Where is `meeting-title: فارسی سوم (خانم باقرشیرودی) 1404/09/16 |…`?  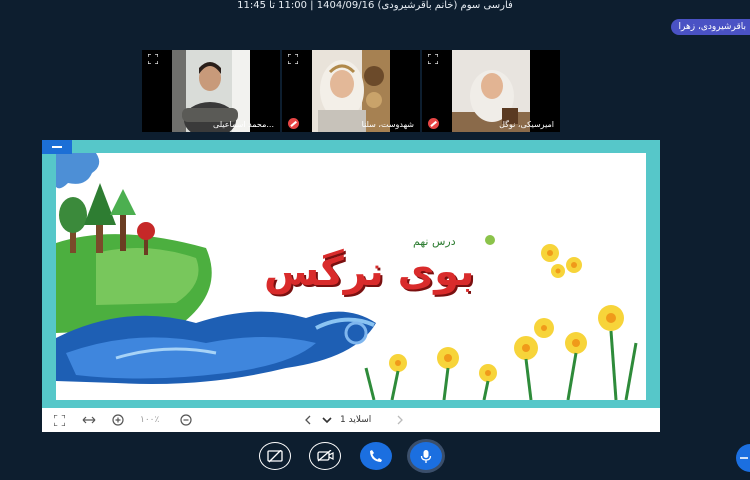
meeting-title: فارسی سوم (خانم باقرشیرودی) 1404/09/16 |… is located at coordinates (375, 5).